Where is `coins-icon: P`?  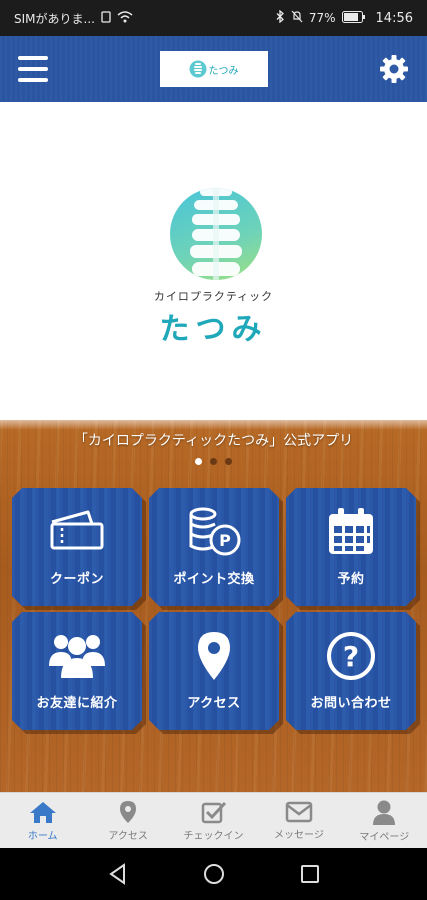 coins-icon: P is located at coordinates (215, 531).